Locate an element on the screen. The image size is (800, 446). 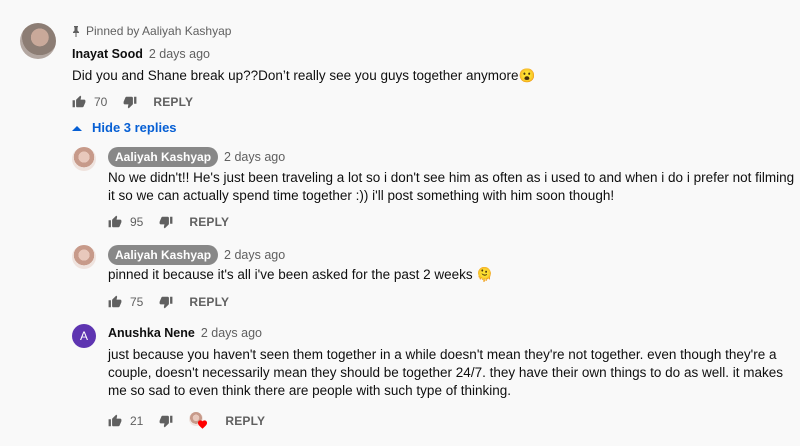
pinned-label: Pinned by Aaliyah Kashyap is located at coordinates (159, 31).